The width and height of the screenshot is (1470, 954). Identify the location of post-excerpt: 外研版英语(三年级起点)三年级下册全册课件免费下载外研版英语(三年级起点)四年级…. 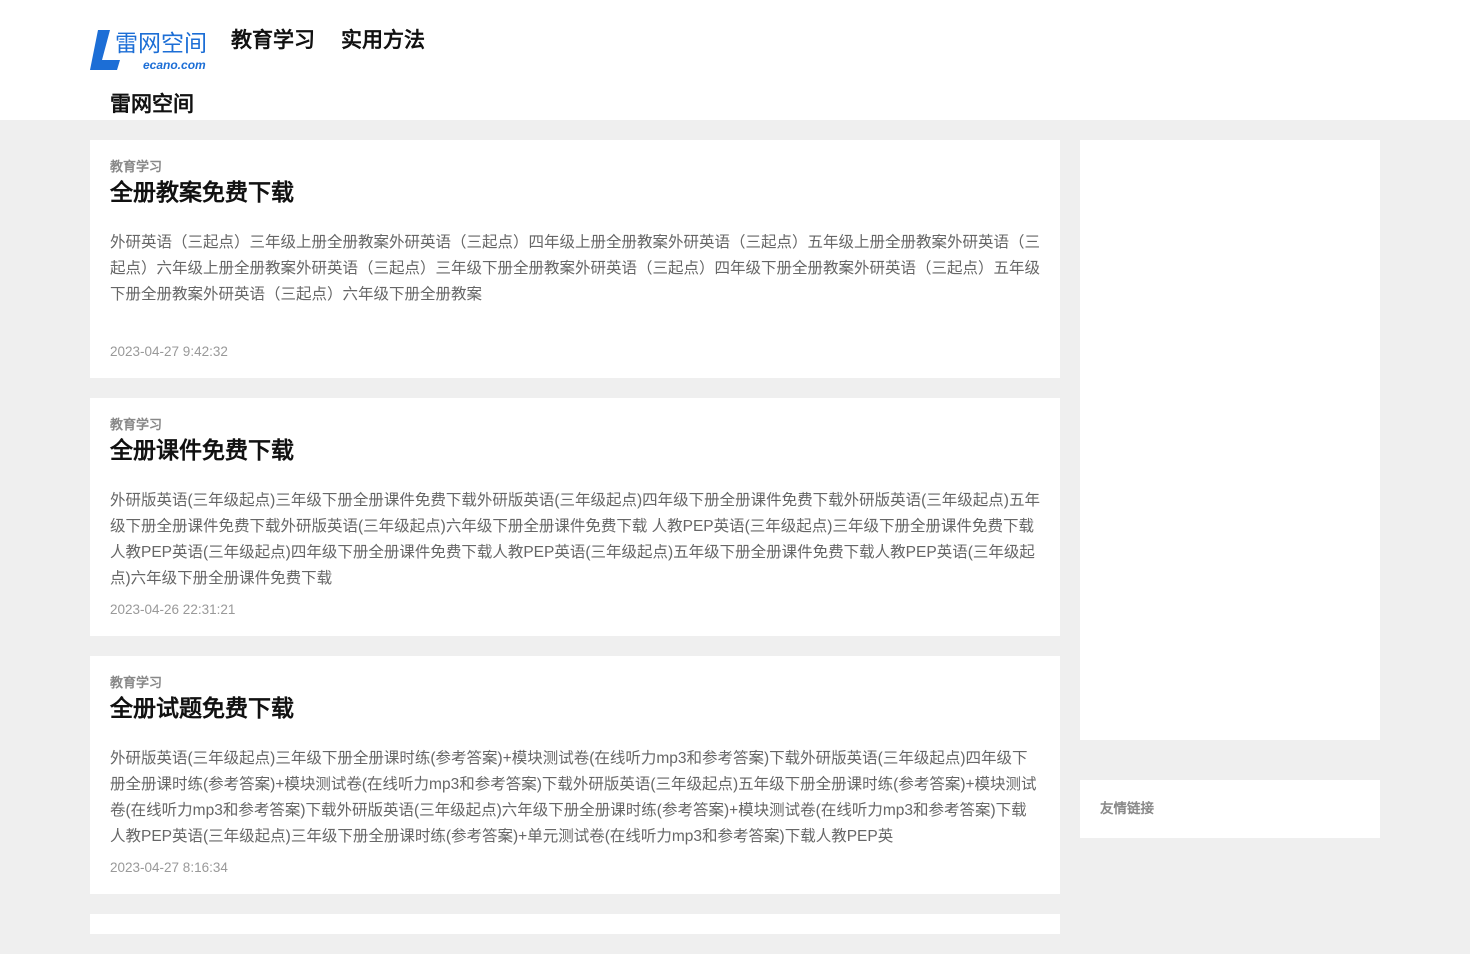
(575, 539).